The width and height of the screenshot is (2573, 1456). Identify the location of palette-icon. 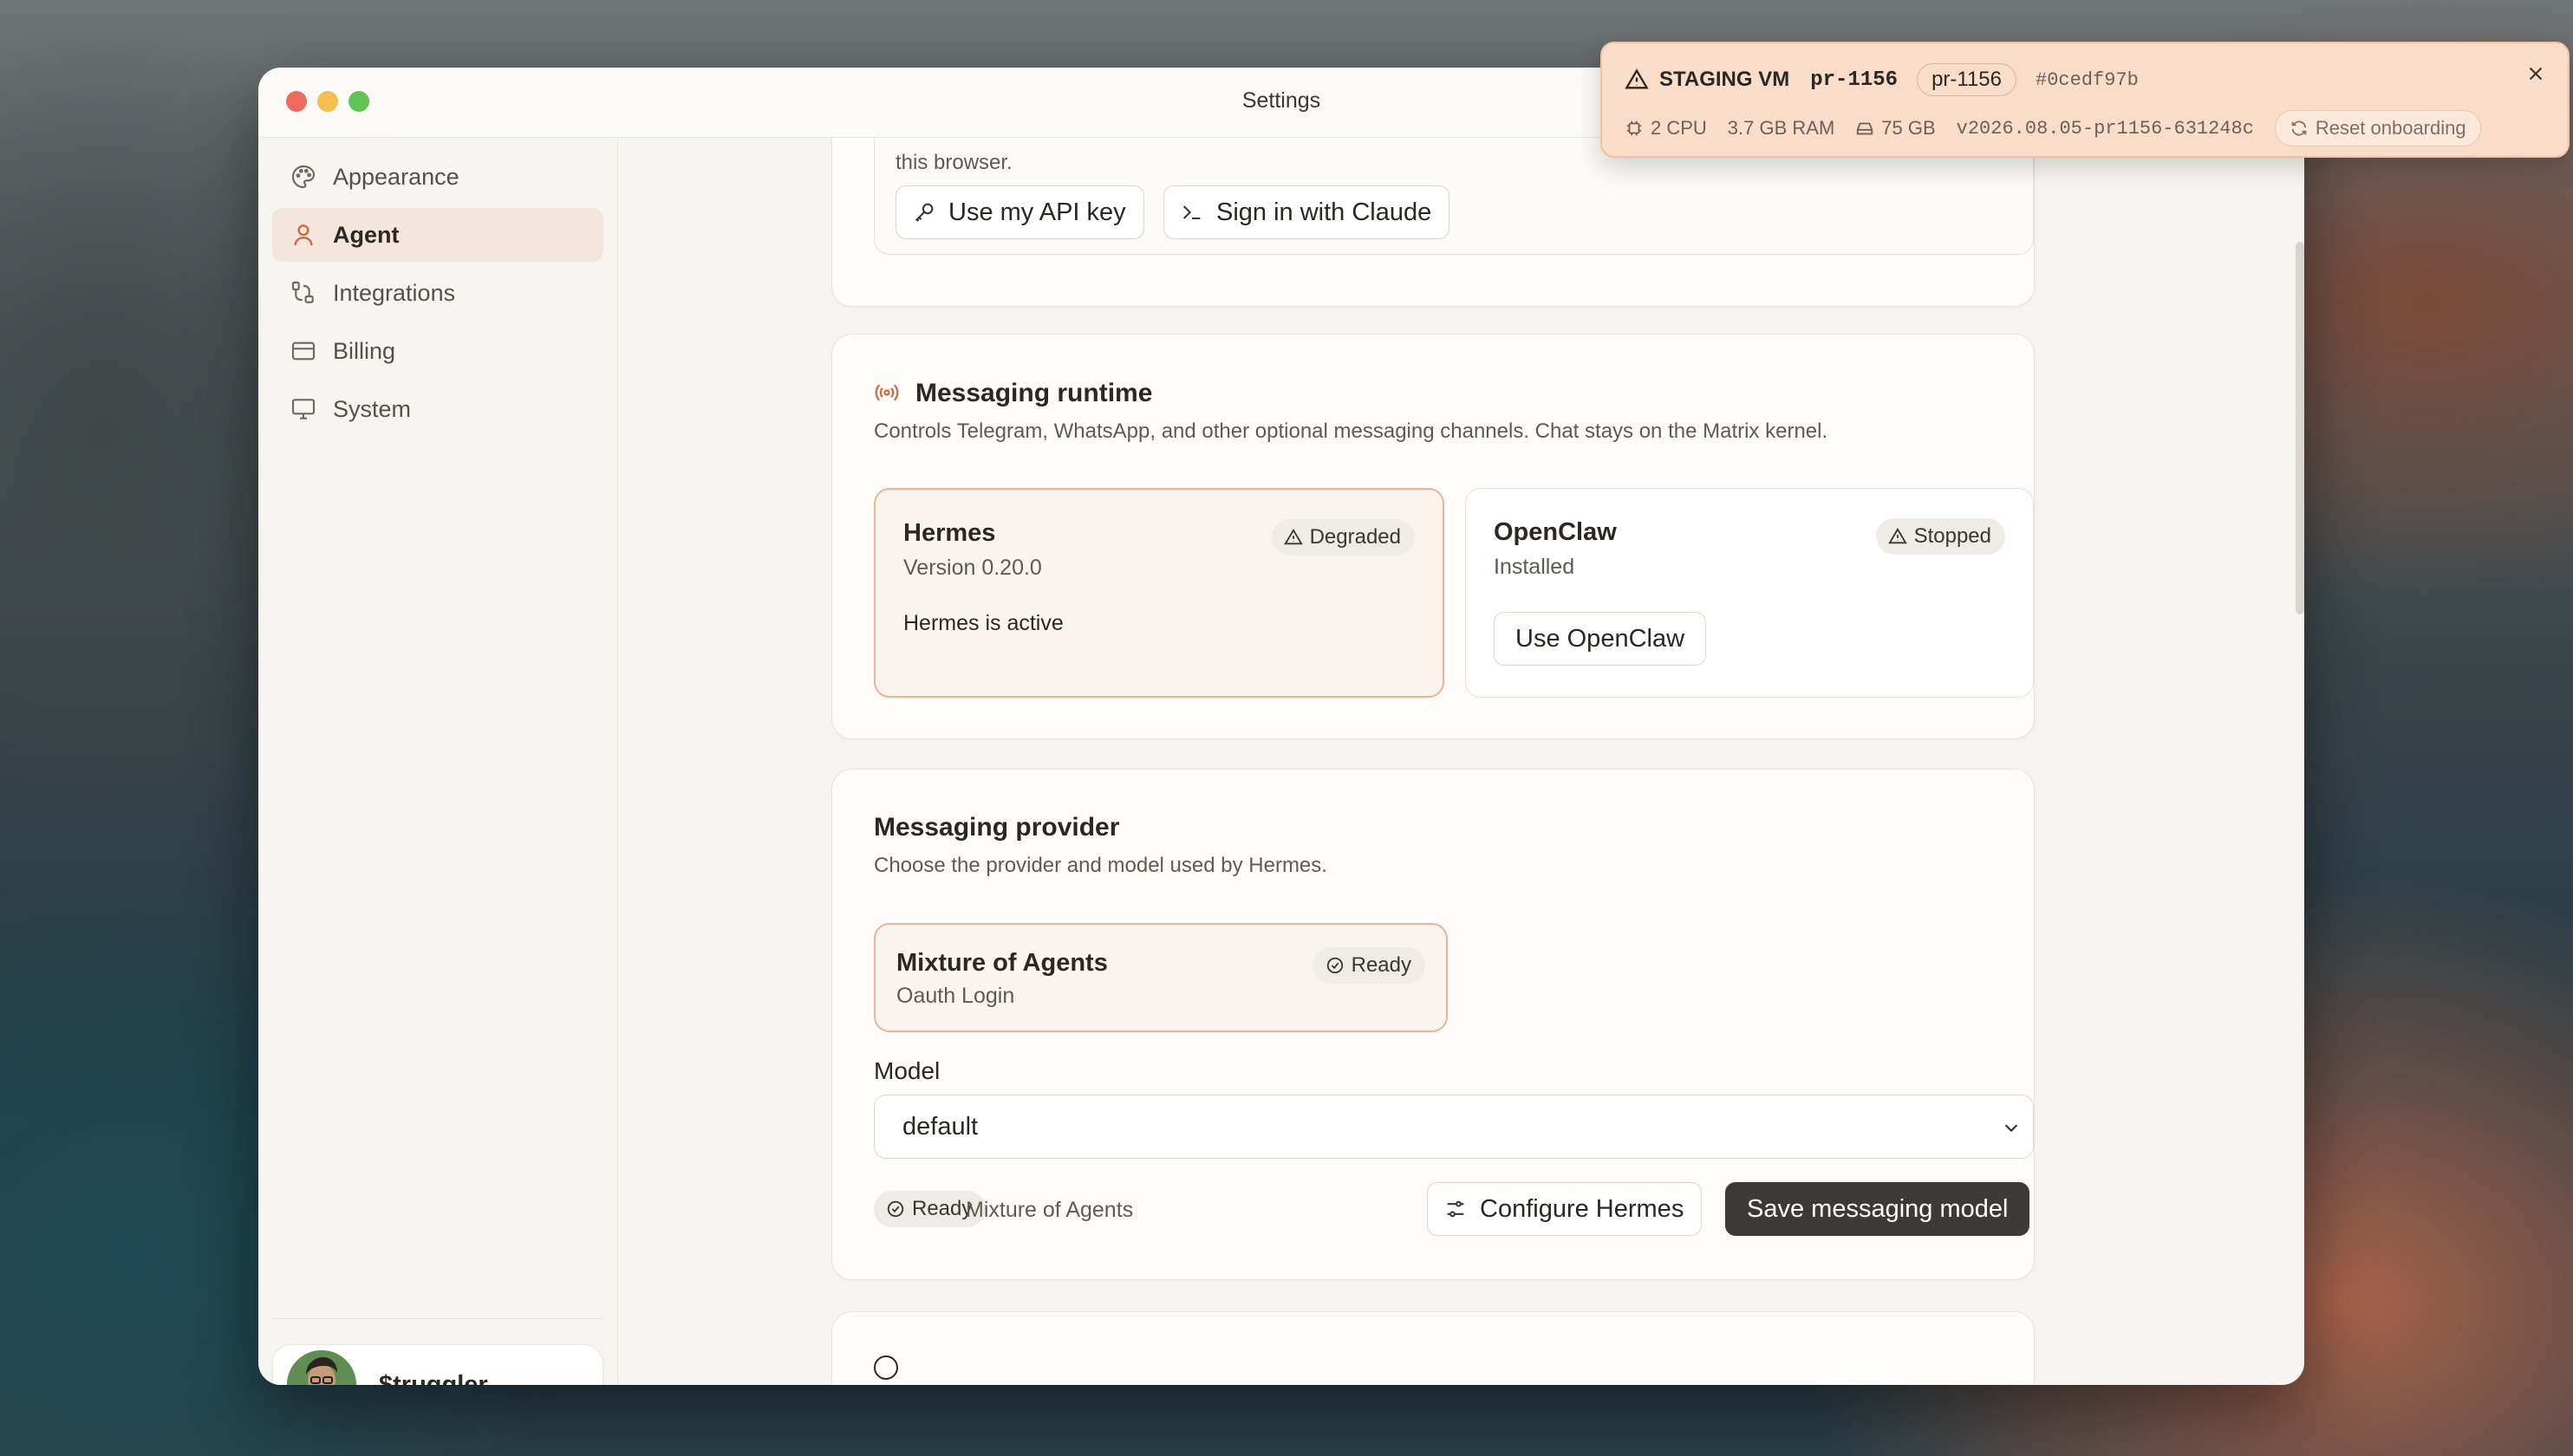
(303, 177).